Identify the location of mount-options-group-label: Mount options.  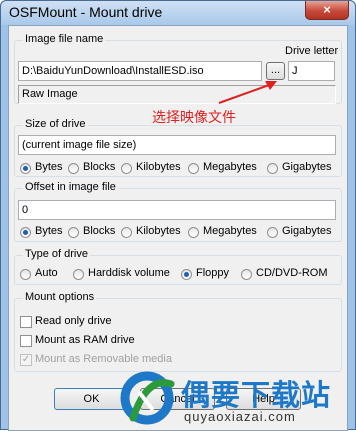
(60, 297).